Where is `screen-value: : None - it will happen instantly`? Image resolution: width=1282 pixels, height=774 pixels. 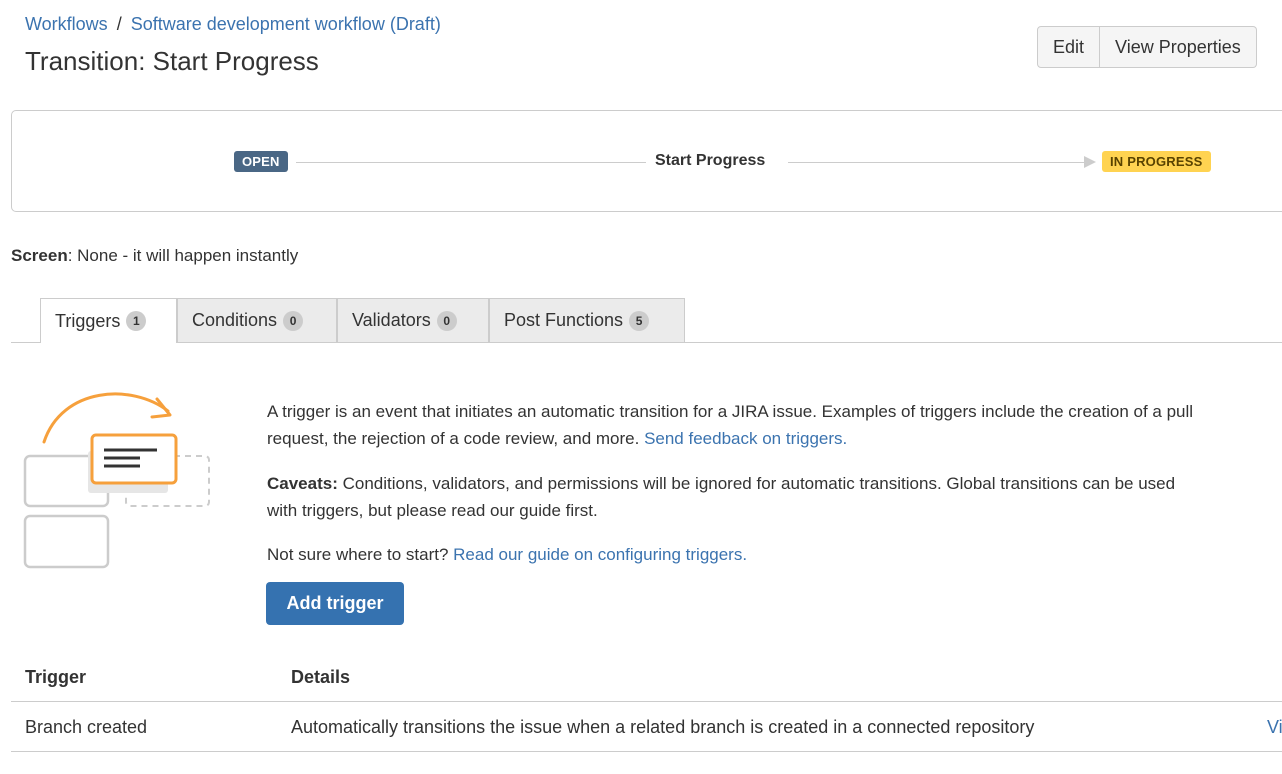 screen-value: : None - it will happen instantly is located at coordinates (183, 255).